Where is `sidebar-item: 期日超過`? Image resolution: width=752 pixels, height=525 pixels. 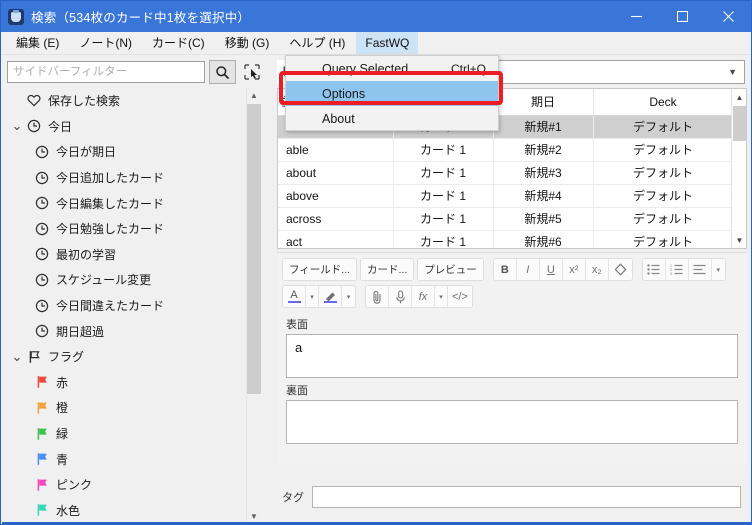 sidebar-item: 期日超過 is located at coordinates (128, 331).